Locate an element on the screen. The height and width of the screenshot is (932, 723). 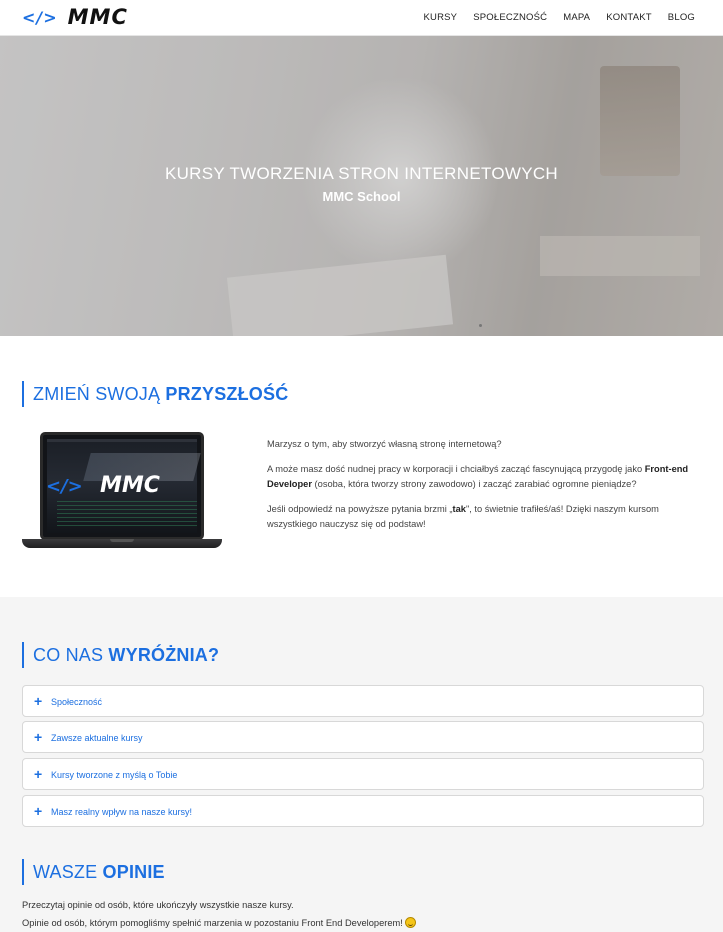
section-heading-features: CO NAS WYRÓŻNIA? is located at coordinates (120, 655).